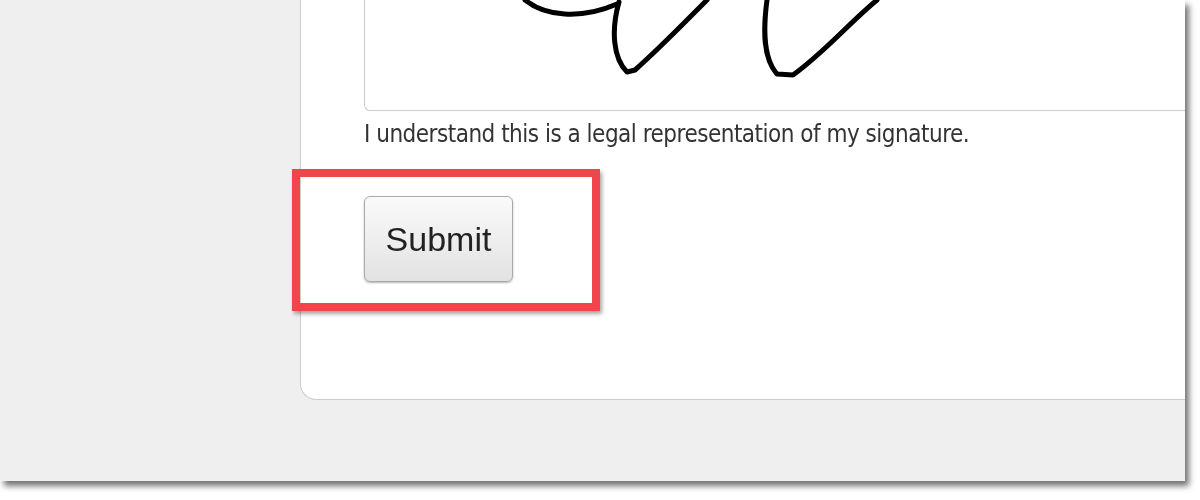 The height and width of the screenshot is (500, 1200). Describe the element at coordinates (438, 239) in the screenshot. I see `submit-button: Submit` at that location.